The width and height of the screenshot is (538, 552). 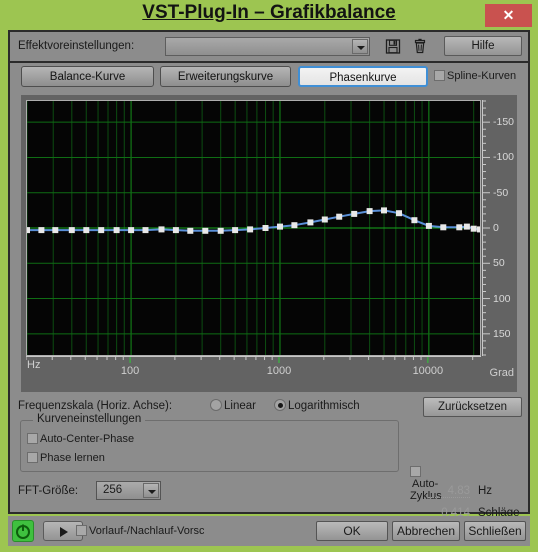 I want to click on curve-settings-title: Kurveneinstellungen, so click(x=89, y=419).